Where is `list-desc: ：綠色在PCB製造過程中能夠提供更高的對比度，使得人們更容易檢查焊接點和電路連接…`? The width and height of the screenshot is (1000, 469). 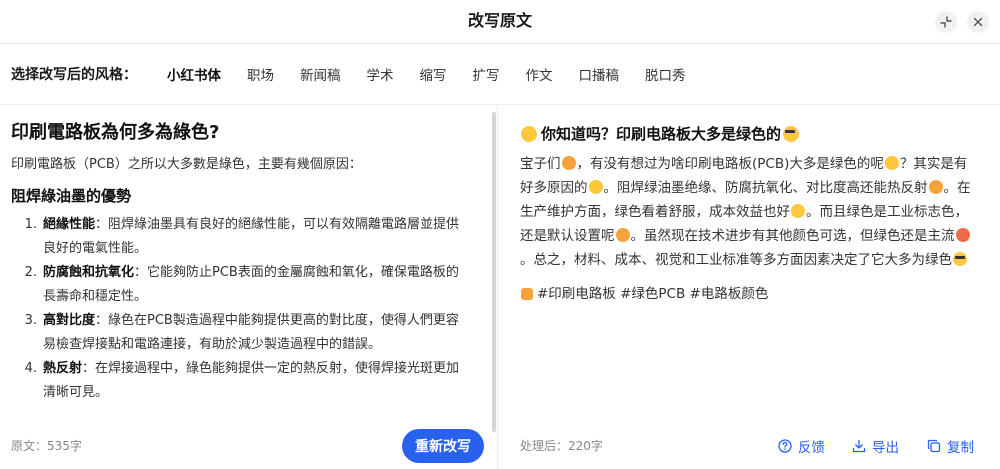 list-desc: ：綠色在PCB製造過程中能夠提供更高的對比度，使得人們更容易檢查焊接點和電路連接… is located at coordinates (251, 332).